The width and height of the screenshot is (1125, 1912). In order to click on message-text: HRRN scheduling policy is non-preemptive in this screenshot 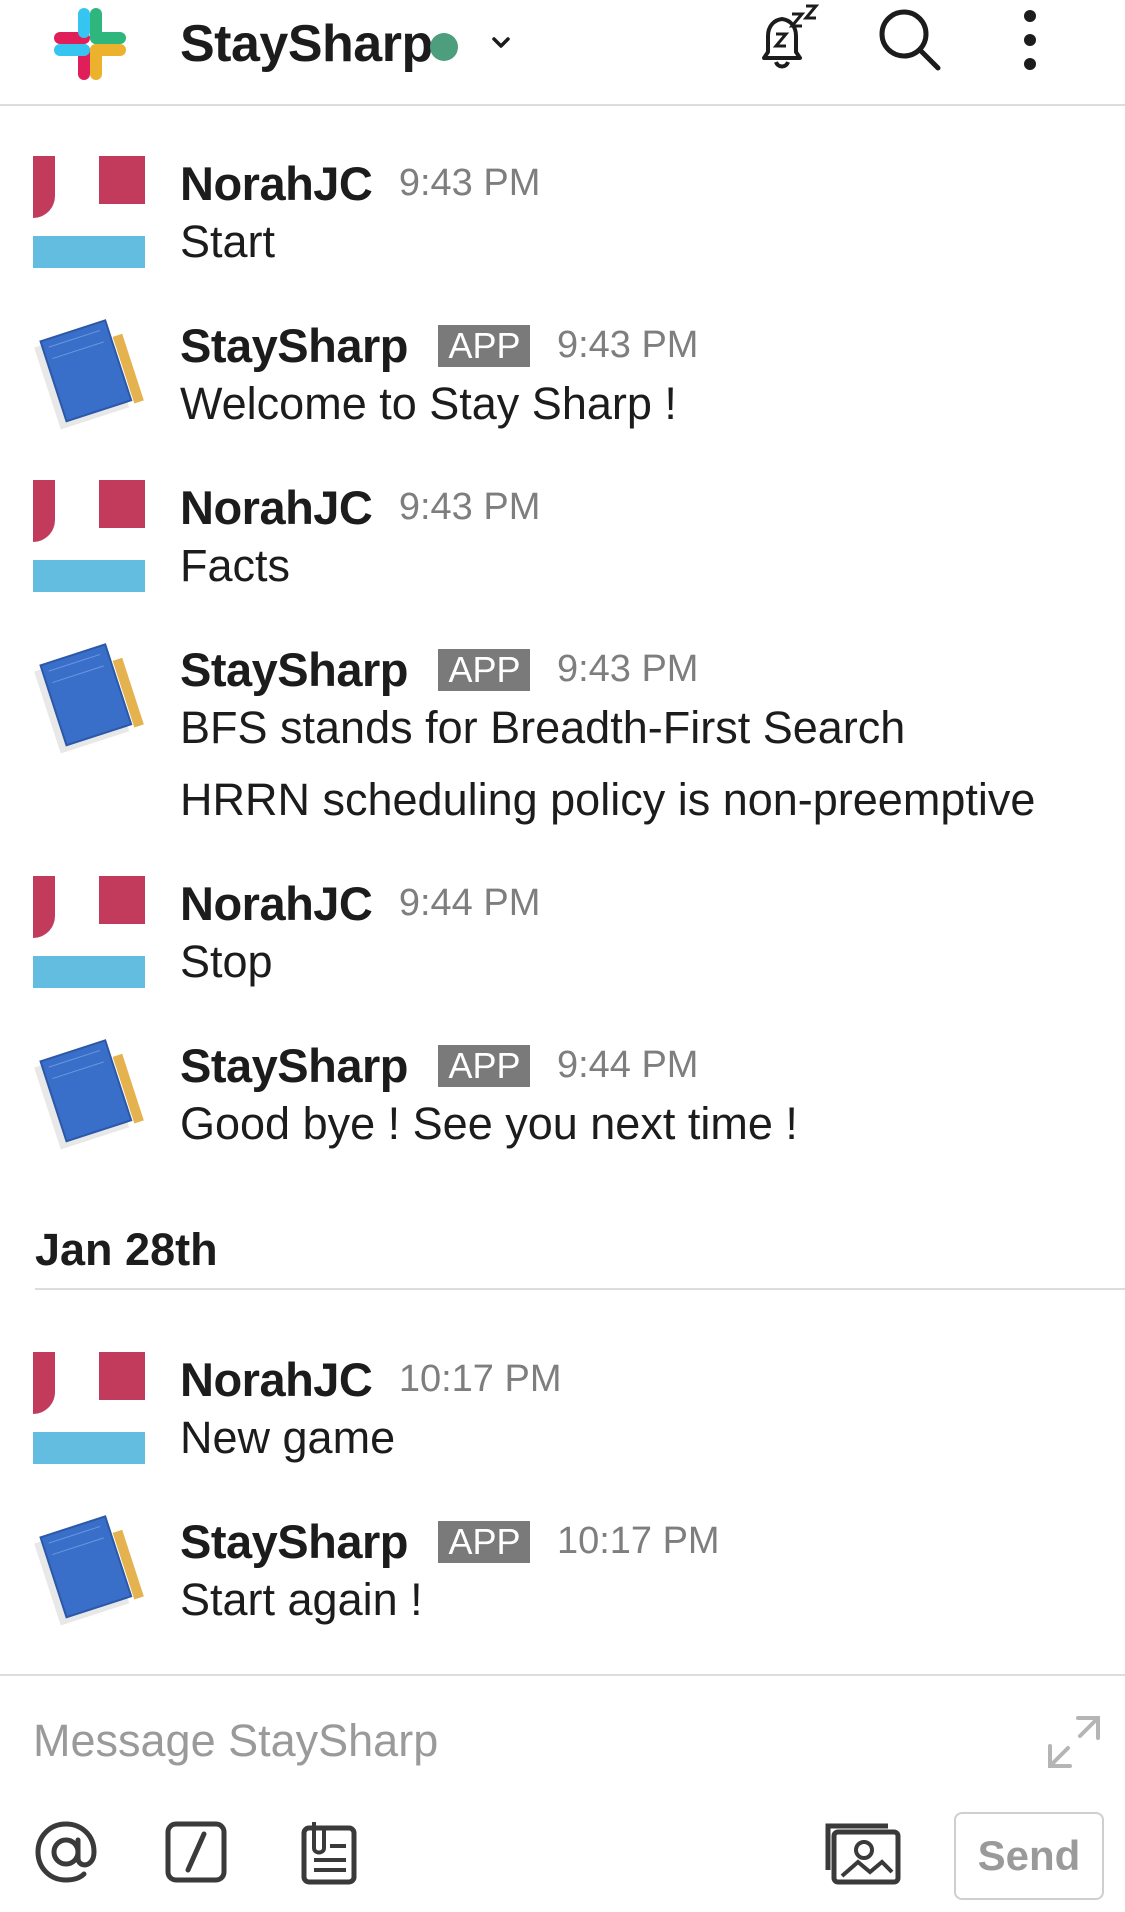, I will do `click(608, 799)`.